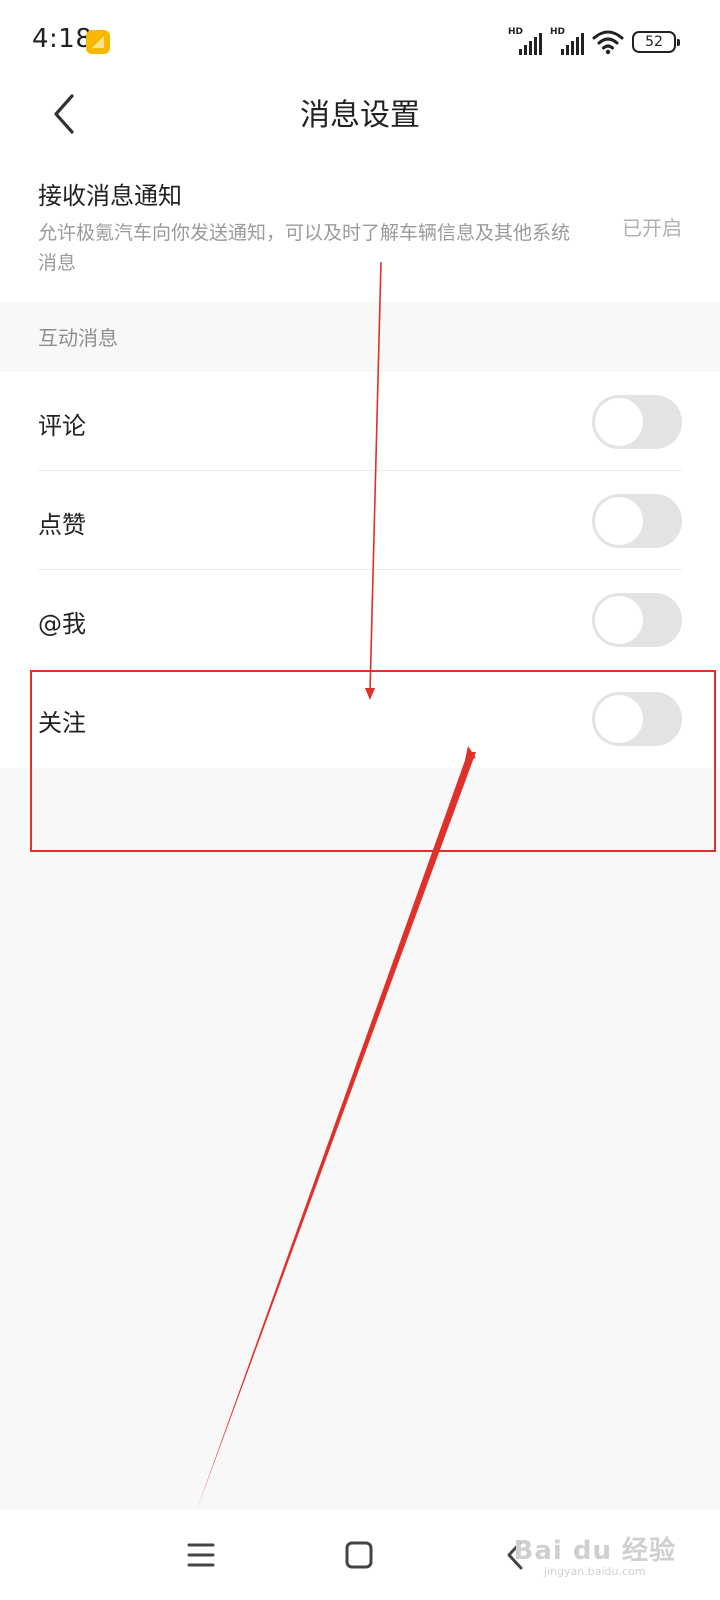 This screenshot has height=1600, width=720. I want to click on receive-notification-description: 允许极氪汽车向你发送通知，可以及时了解车辆信息及其他系统消息, so click(304, 248).